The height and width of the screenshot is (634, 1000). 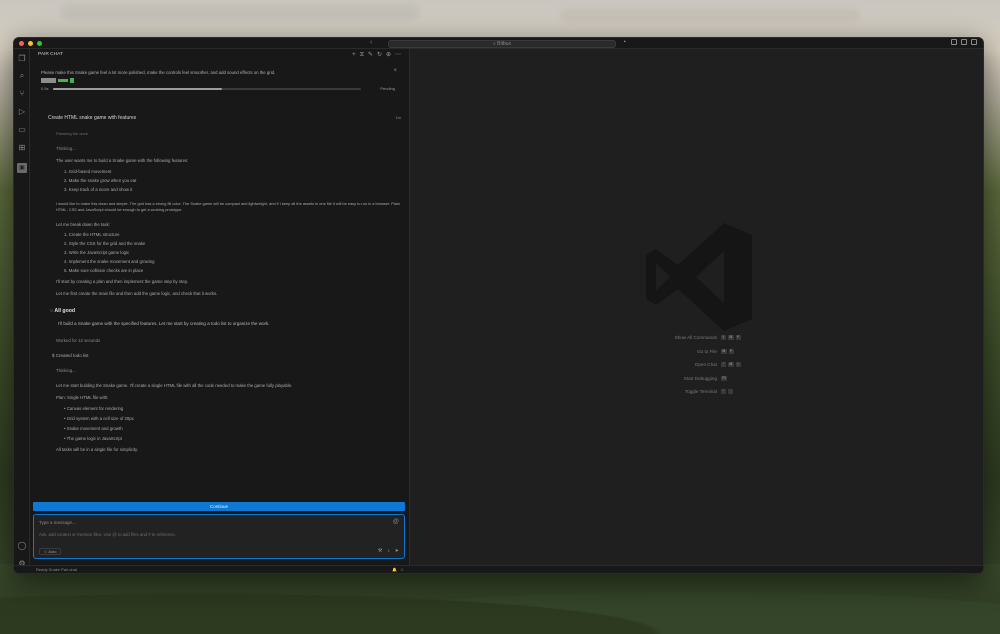 I want to click on remote-explorer-icon: ▭, so click(x=22, y=130).